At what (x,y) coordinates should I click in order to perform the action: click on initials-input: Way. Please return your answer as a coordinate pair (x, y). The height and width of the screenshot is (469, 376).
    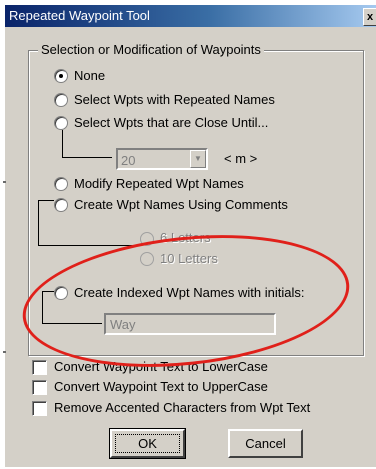
    Looking at the image, I should click on (190, 324).